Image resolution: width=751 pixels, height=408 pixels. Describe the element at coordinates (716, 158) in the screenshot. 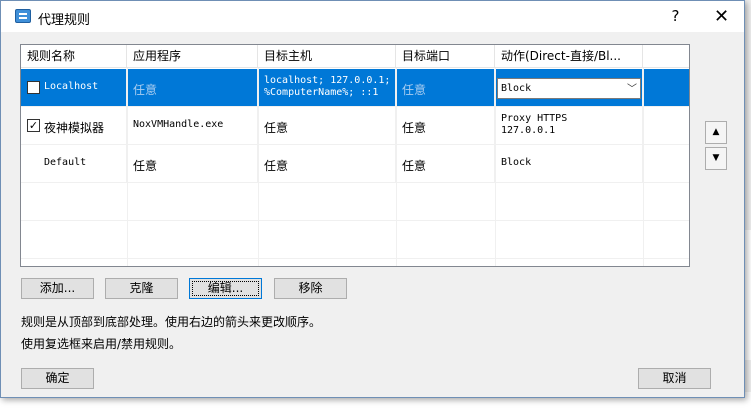

I see `move-down-button: ▼` at that location.